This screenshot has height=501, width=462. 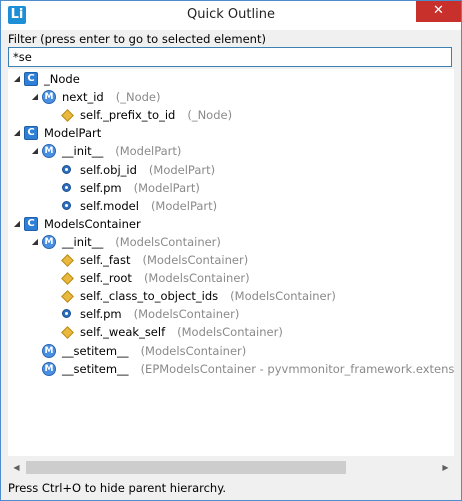 I want to click on tree-row: self.model (ModelPart), so click(x=231, y=206).